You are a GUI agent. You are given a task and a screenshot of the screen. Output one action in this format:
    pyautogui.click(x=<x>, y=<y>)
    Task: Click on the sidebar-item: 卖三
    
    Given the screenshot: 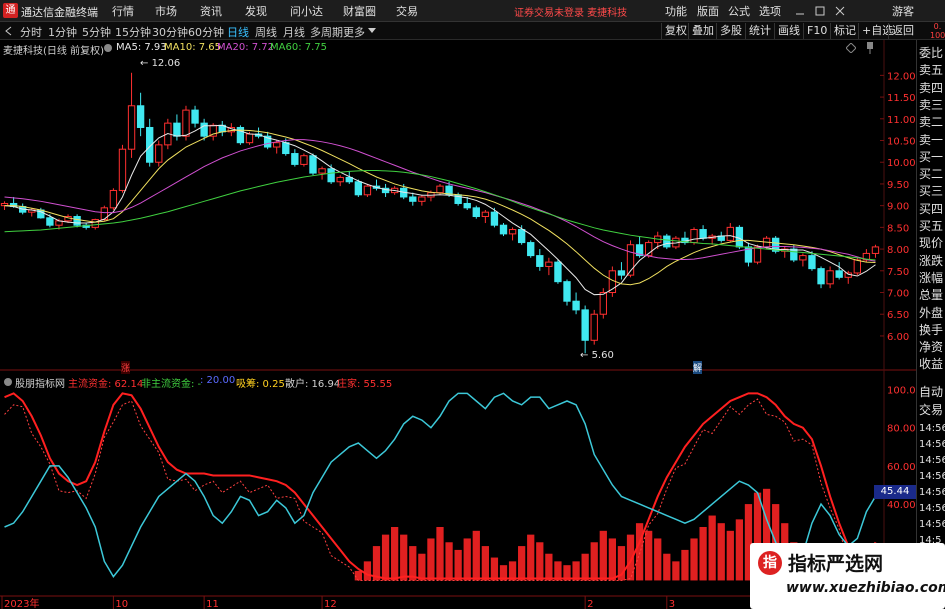 What is the action you would take?
    pyautogui.click(x=931, y=105)
    